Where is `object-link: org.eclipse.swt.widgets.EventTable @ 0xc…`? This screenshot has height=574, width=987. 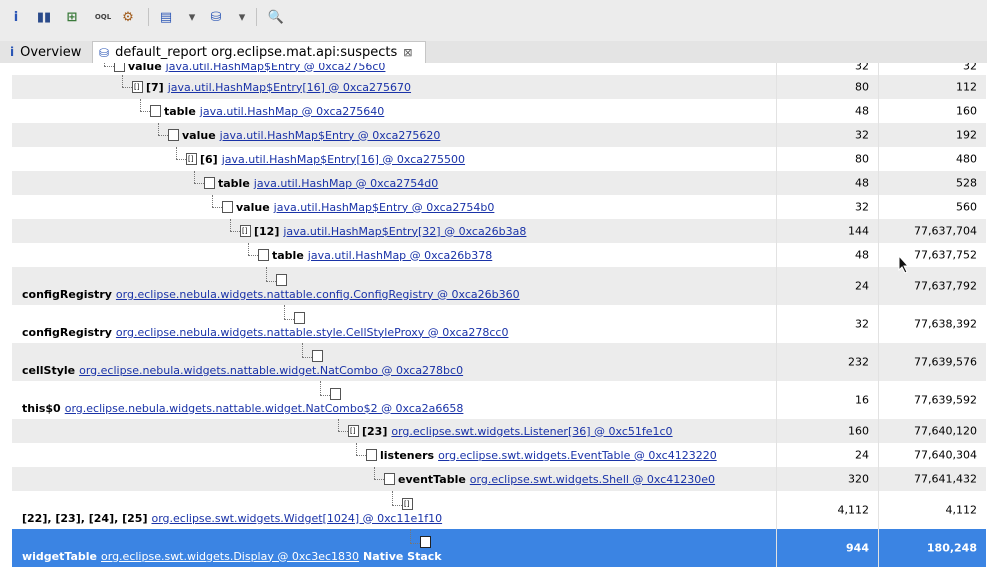
object-link: org.eclipse.swt.widgets.EventTable @ 0xc… is located at coordinates (577, 455).